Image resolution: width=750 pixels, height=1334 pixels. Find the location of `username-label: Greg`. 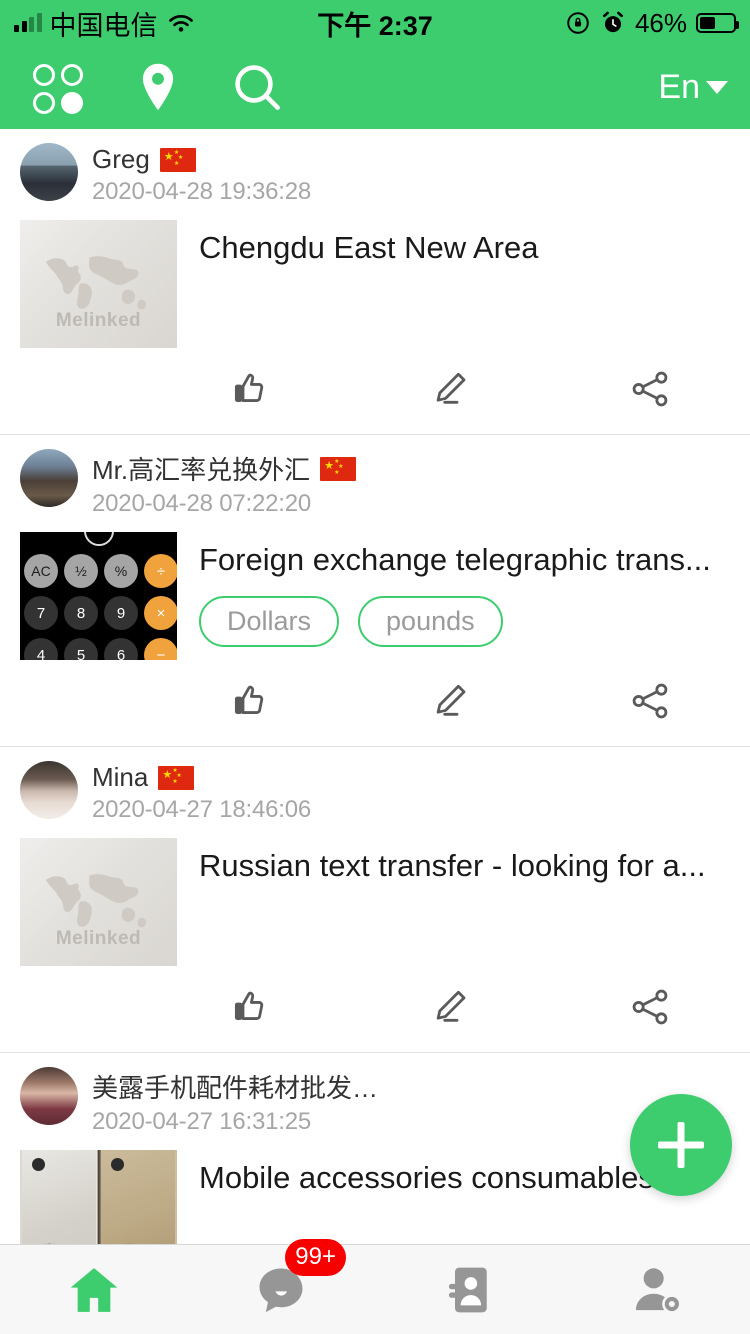

username-label: Greg is located at coordinates (121, 159).